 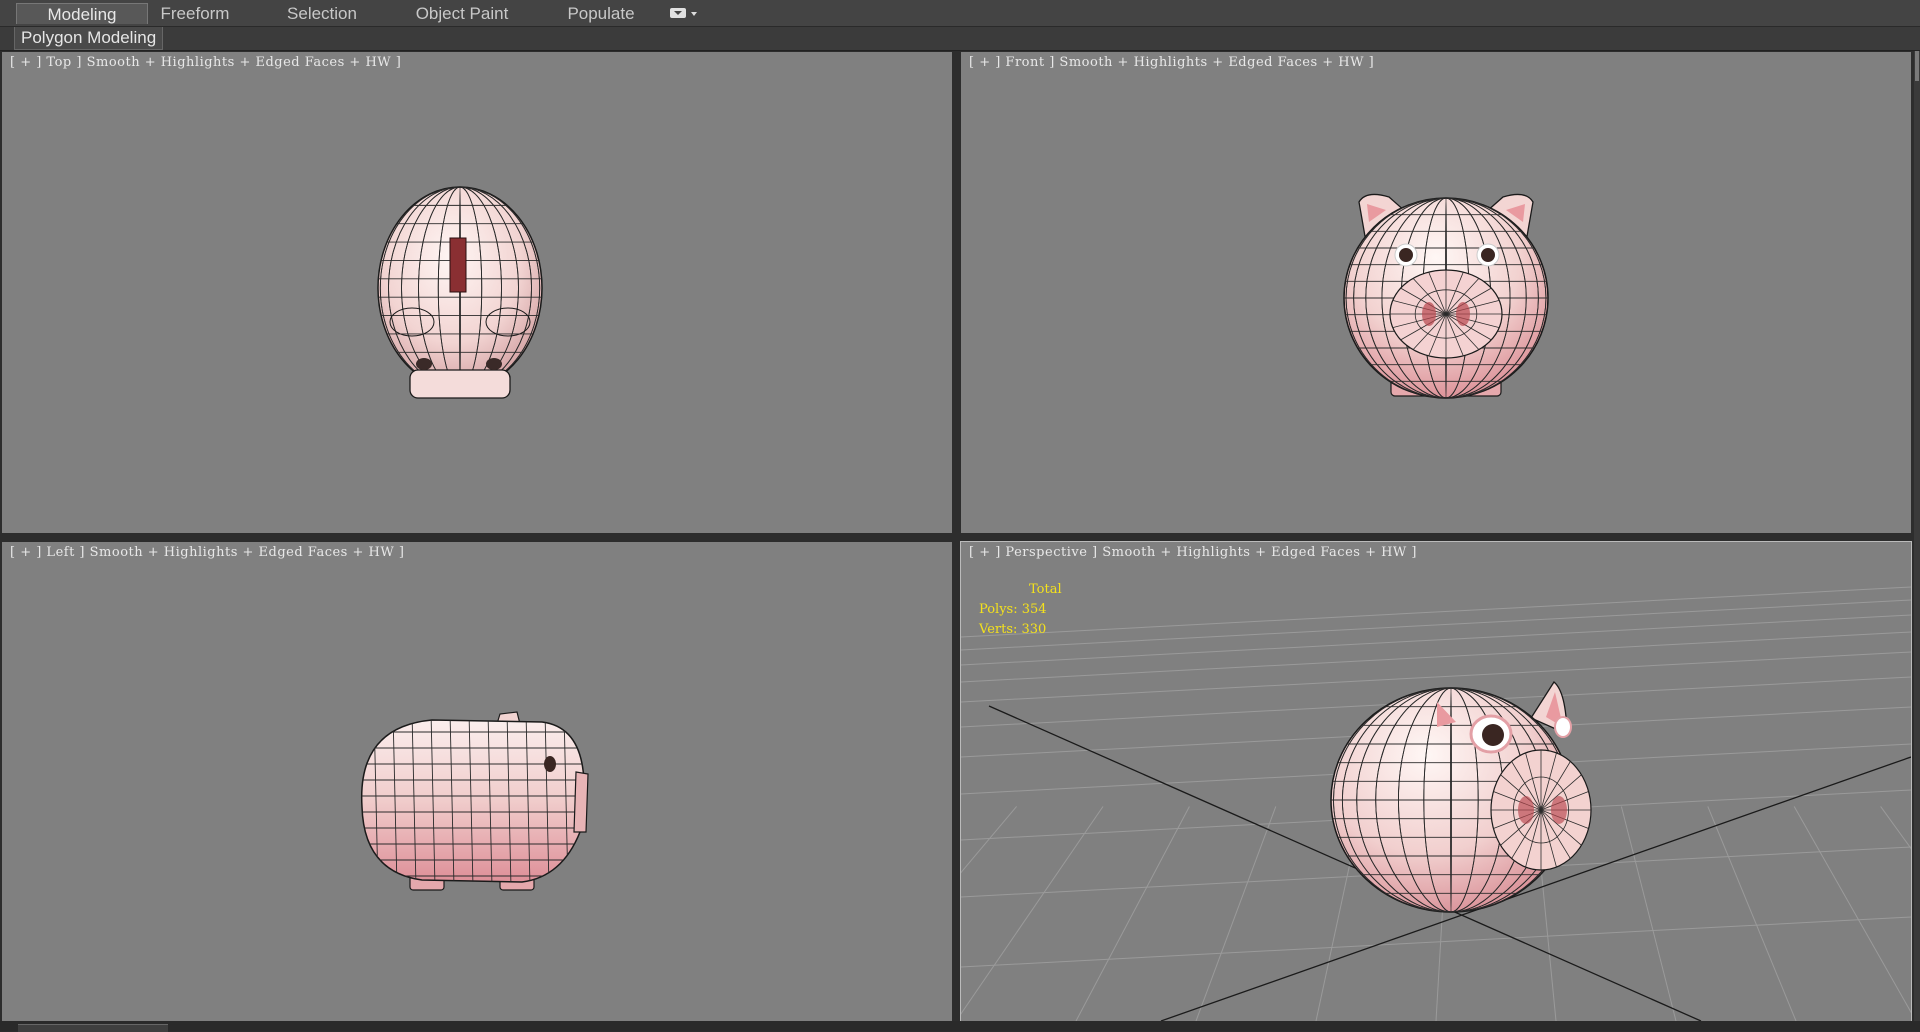 I want to click on scrollbar-thumb, so click(x=1917, y=66).